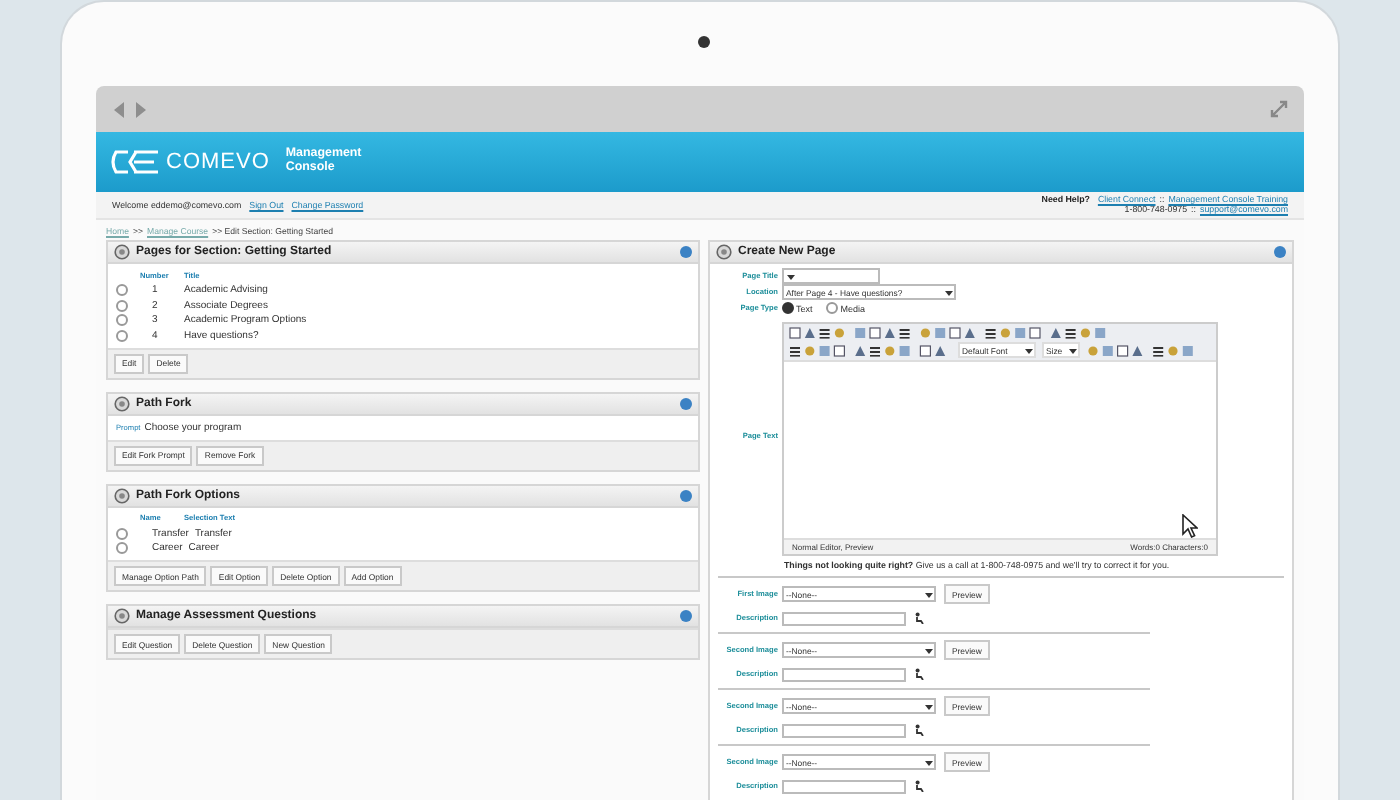  I want to click on camera-dot, so click(704, 42).